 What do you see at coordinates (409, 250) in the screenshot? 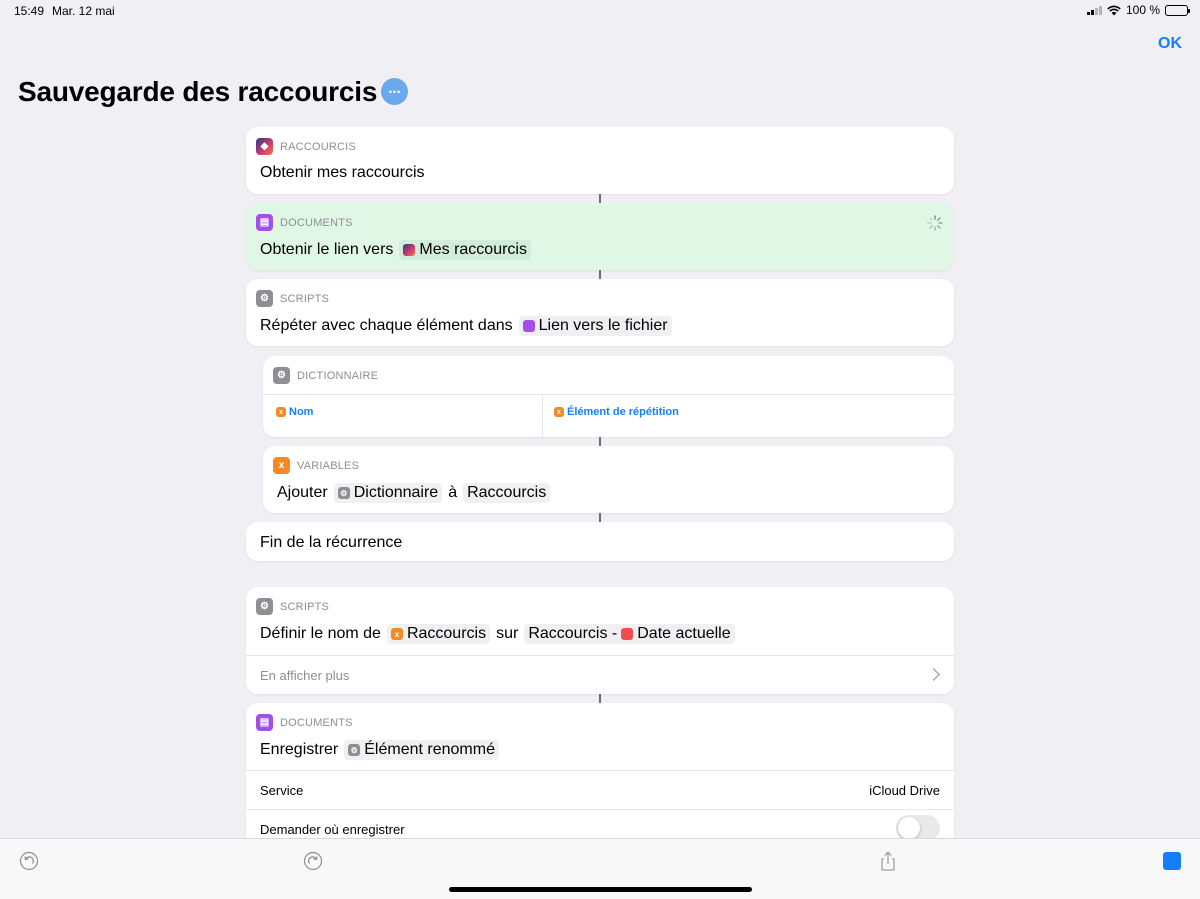
I see `shortcuts-app-icon` at bounding box center [409, 250].